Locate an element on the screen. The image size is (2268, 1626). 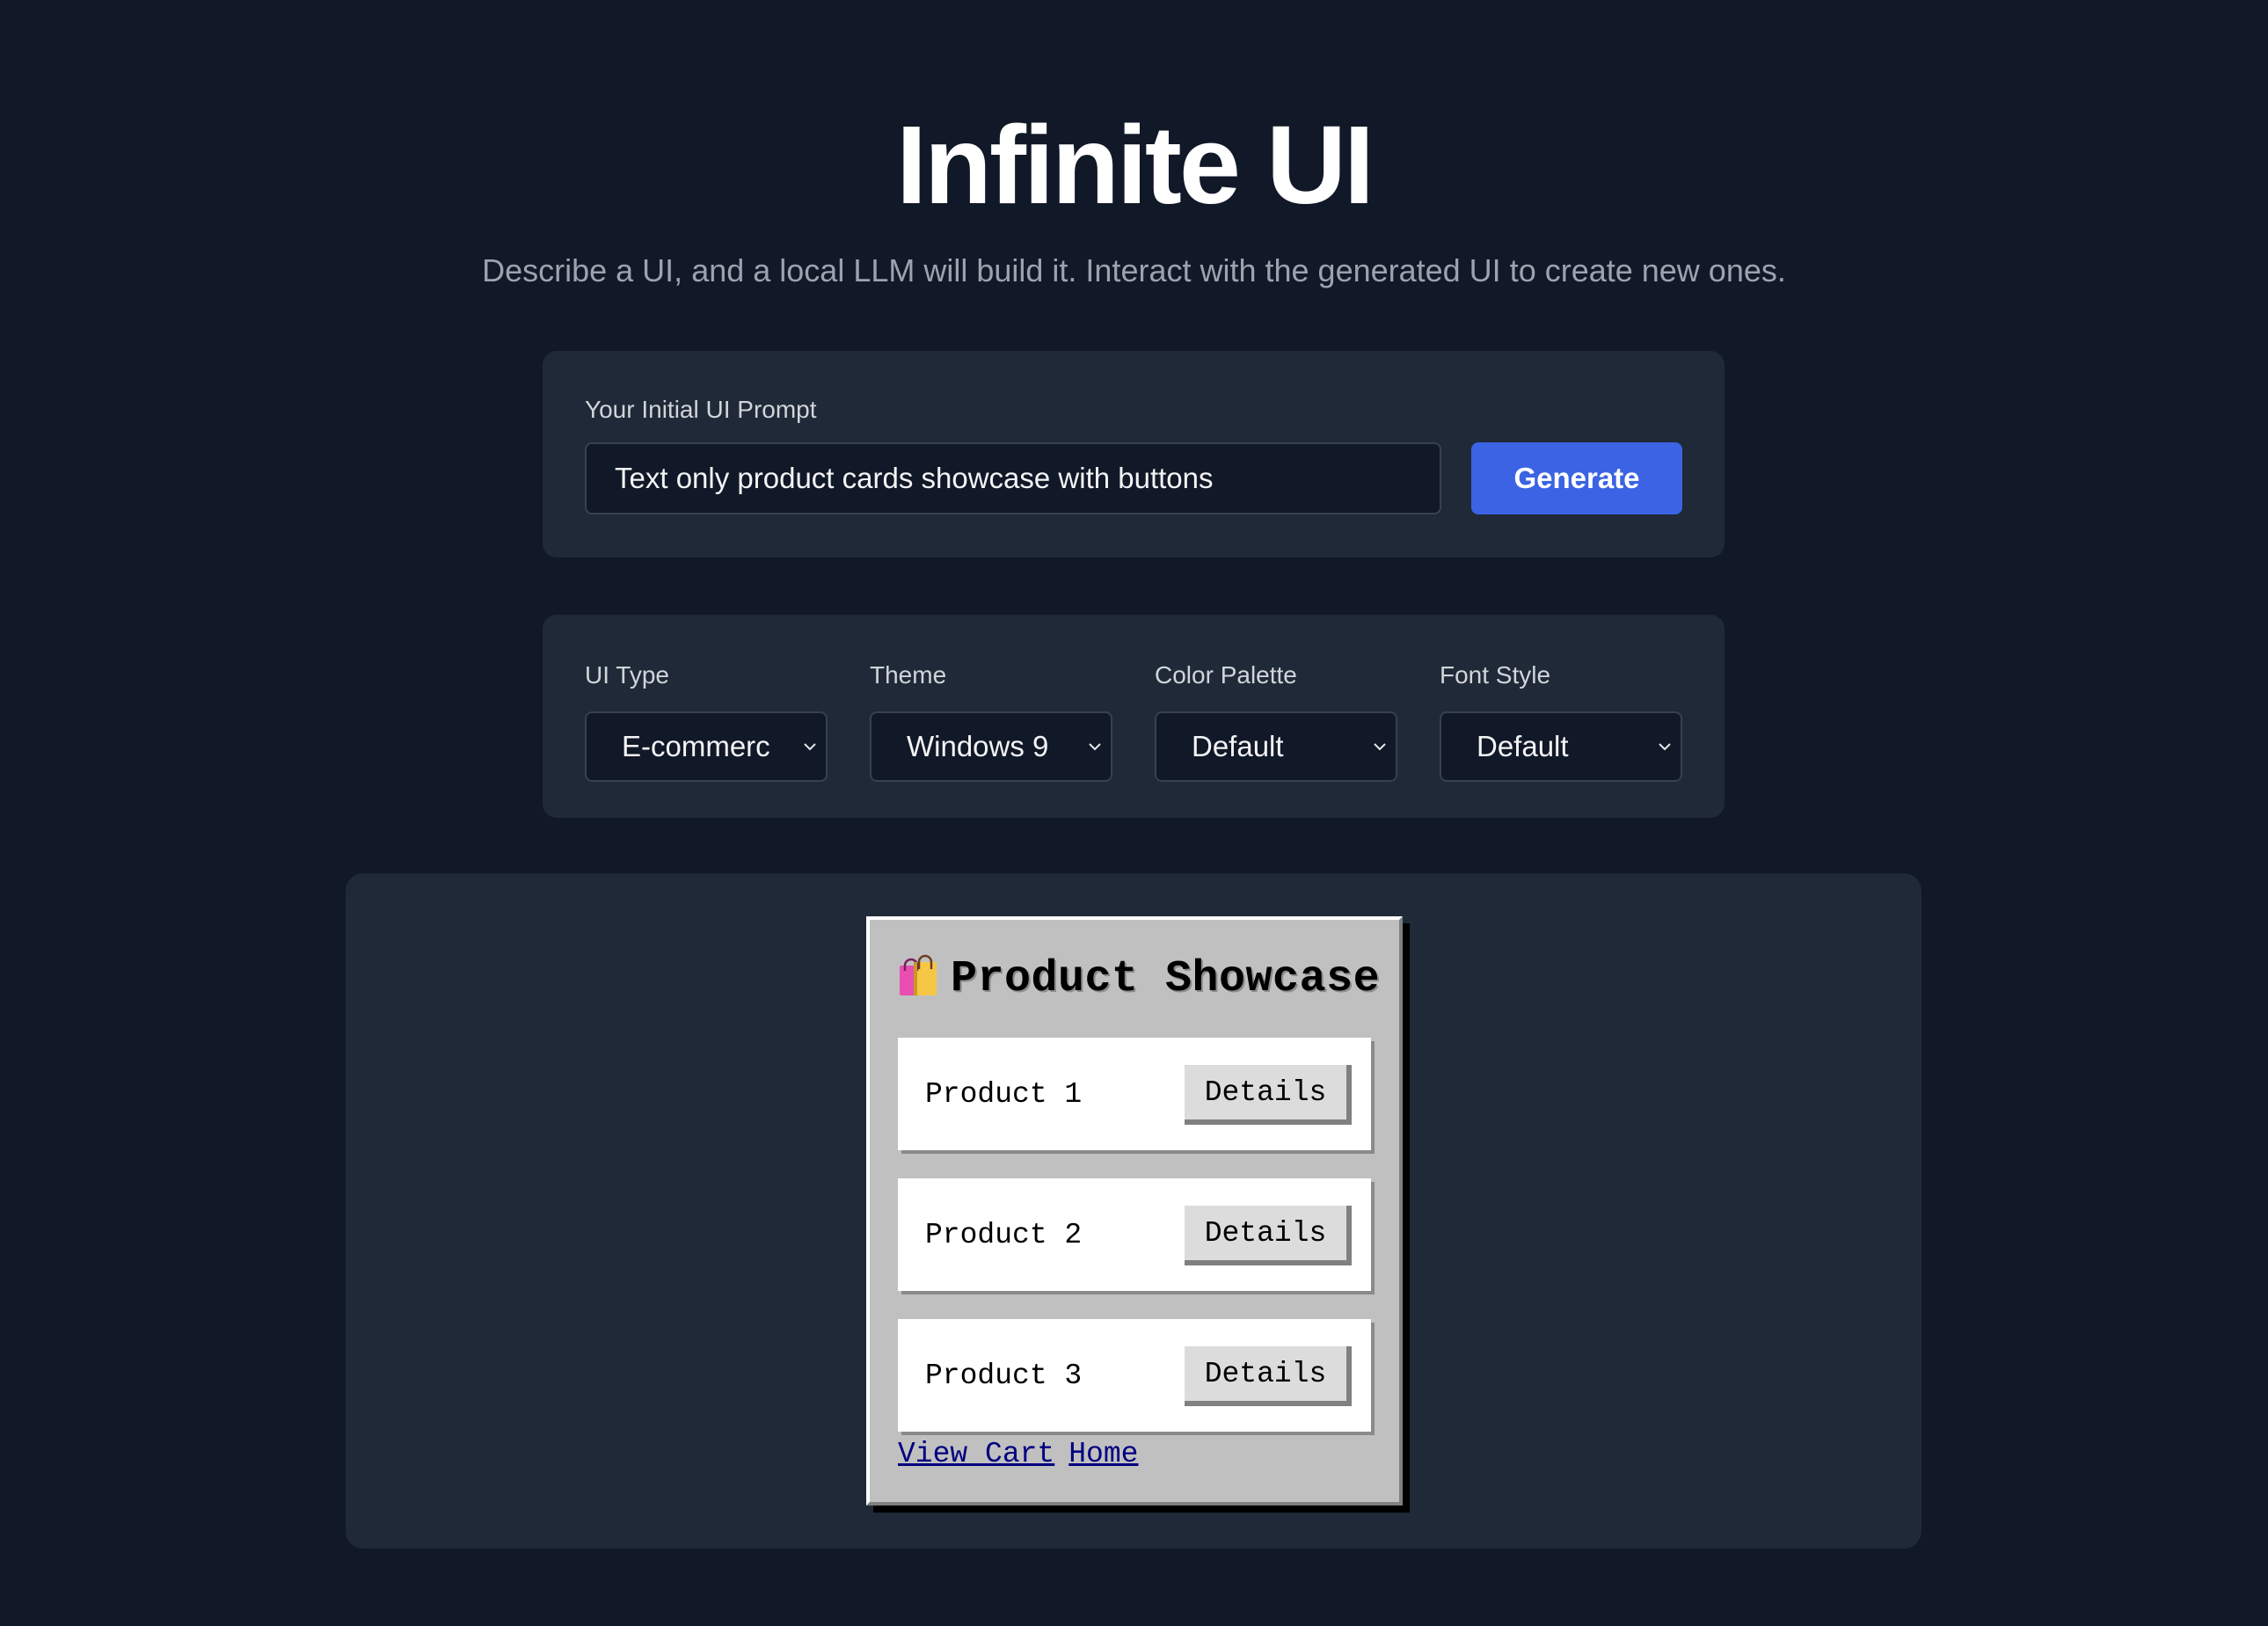
theme-select: Windows 9 is located at coordinates (991, 746).